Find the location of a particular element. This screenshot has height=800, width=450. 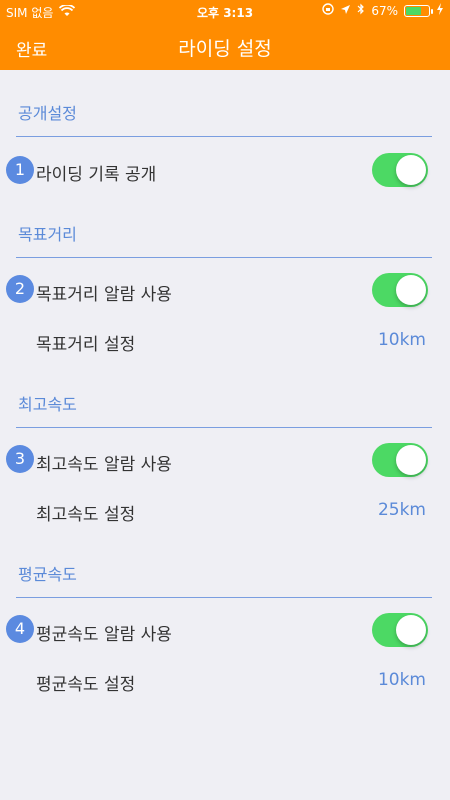

battery-fill is located at coordinates (413, 10).